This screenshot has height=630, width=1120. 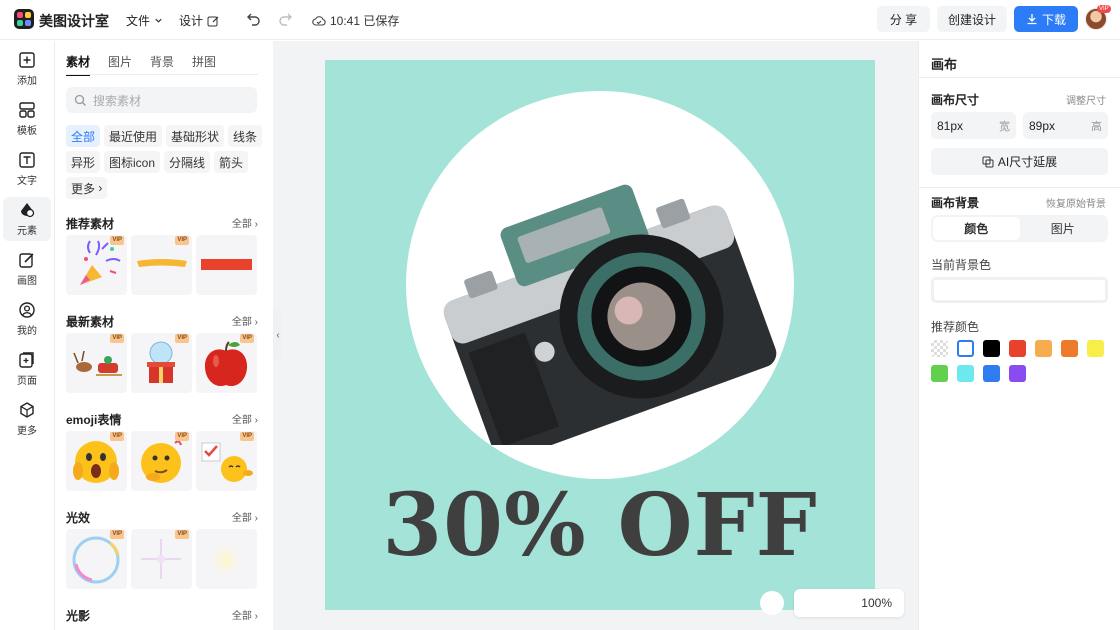 I want to click on chip-lines: 线条, so click(x=245, y=136).